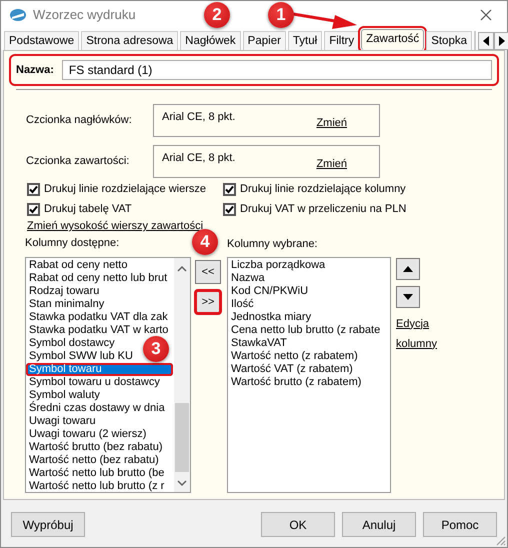  Describe the element at coordinates (35, 70) in the screenshot. I see `field-label: Nazwa:` at that location.